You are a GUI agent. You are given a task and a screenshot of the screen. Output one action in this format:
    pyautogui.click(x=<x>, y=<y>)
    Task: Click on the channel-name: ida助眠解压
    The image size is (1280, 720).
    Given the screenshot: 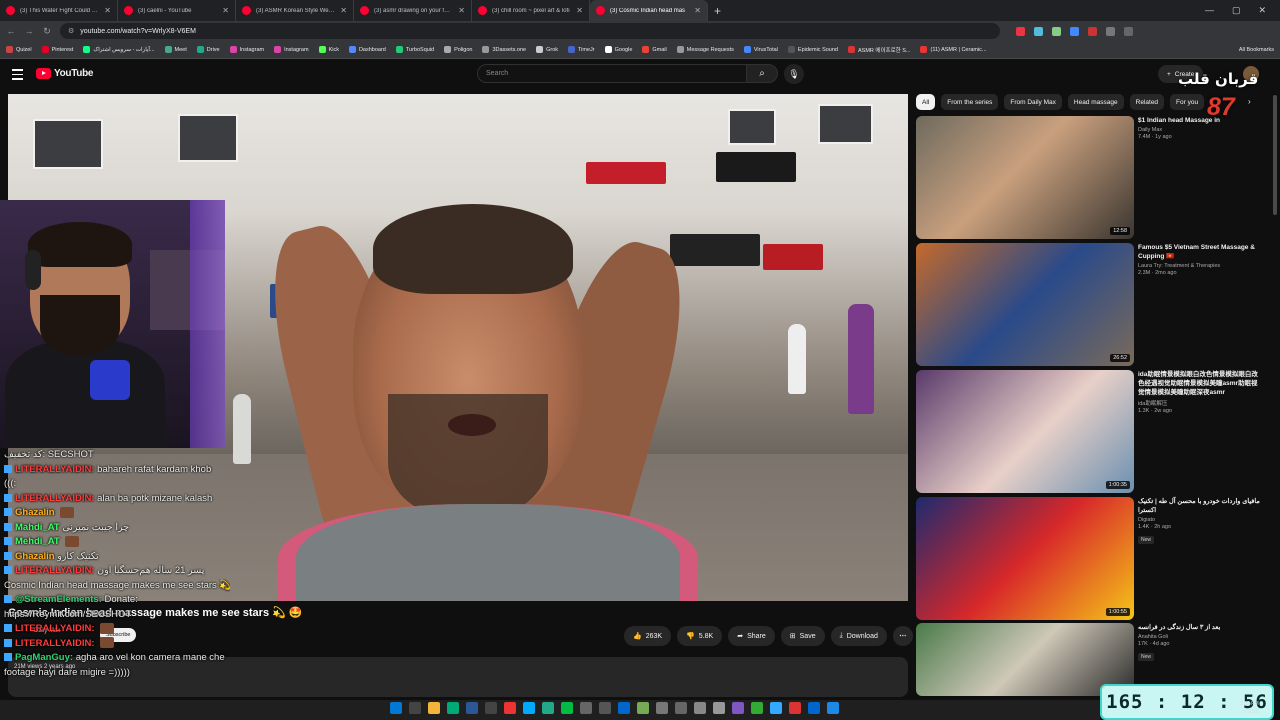 What is the action you would take?
    pyautogui.click(x=1201, y=403)
    